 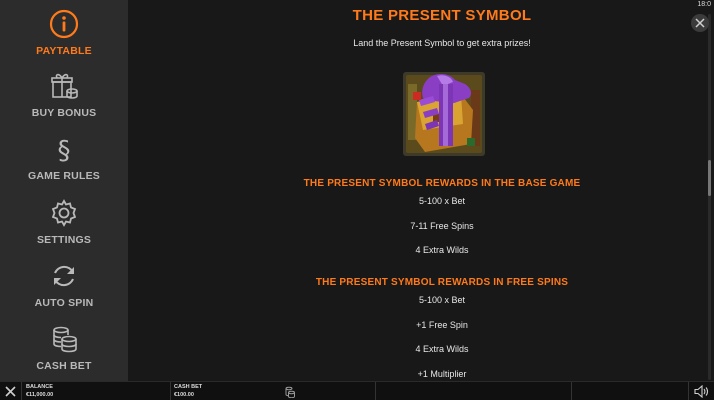 What do you see at coordinates (64, 86) in the screenshot?
I see `gift-coins-icon` at bounding box center [64, 86].